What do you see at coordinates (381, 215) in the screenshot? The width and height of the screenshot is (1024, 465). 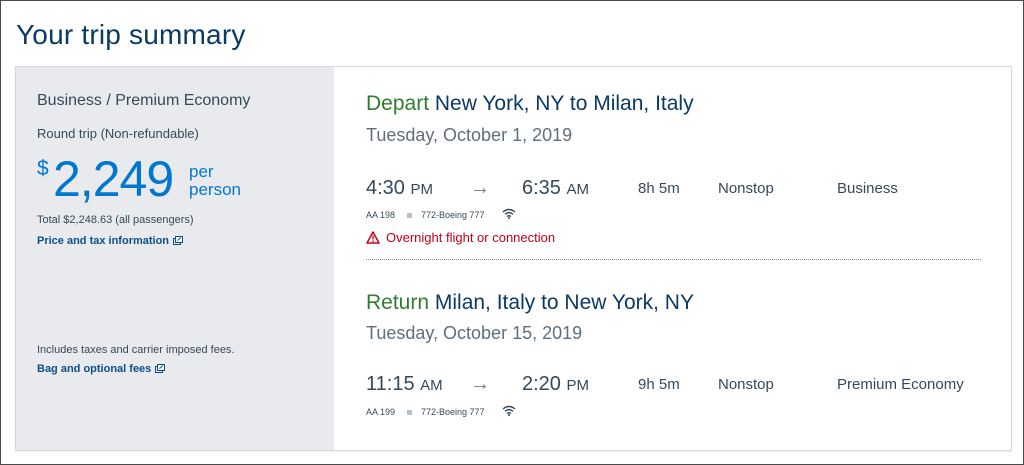 I see `flight-number: AA 198` at bounding box center [381, 215].